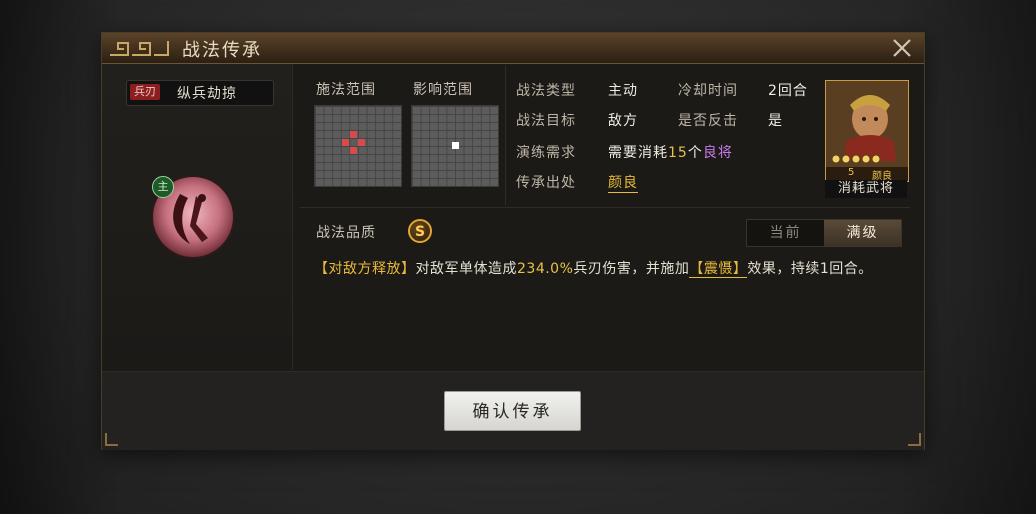  Describe the element at coordinates (139, 48) in the screenshot. I see `title-ornament-icon` at that location.